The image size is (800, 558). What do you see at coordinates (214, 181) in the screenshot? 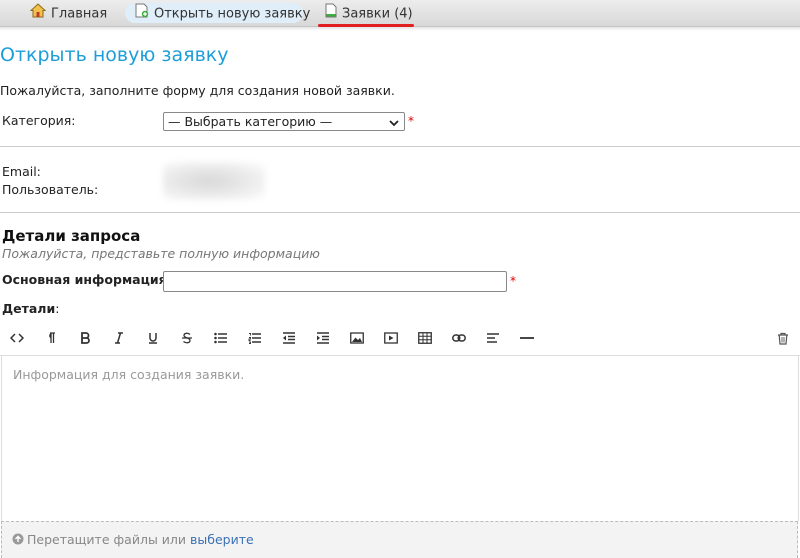
I see `blurred-user-info` at bounding box center [214, 181].